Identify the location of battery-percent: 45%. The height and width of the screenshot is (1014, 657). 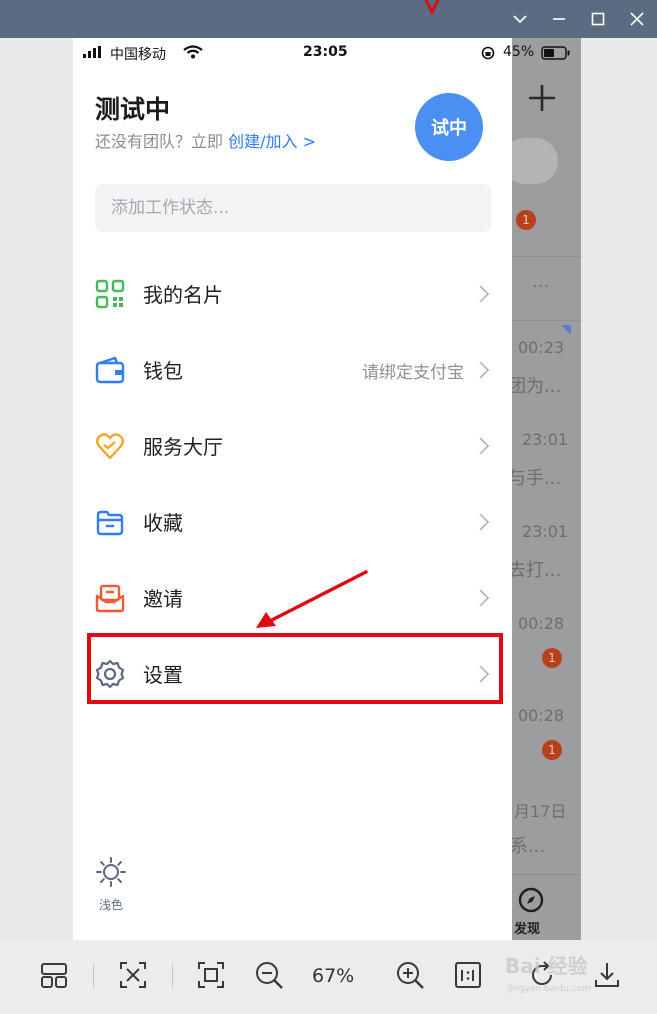
(519, 52).